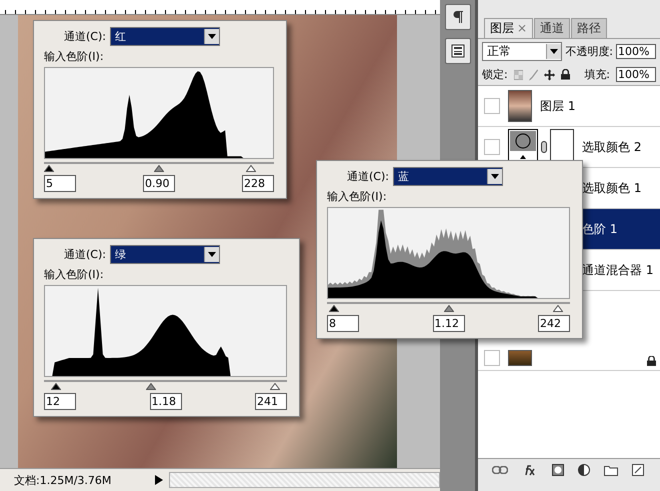 The width and height of the screenshot is (660, 491). I want to click on channel-dropdown: 绿, so click(165, 254).